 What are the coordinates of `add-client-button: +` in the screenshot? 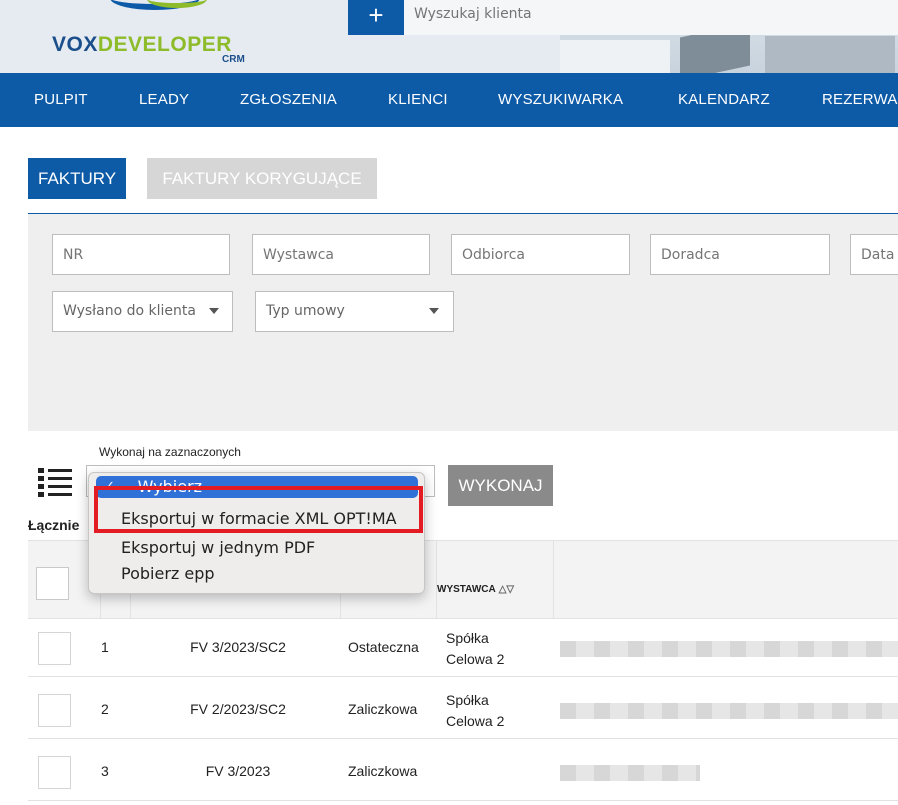 It's located at (376, 17).